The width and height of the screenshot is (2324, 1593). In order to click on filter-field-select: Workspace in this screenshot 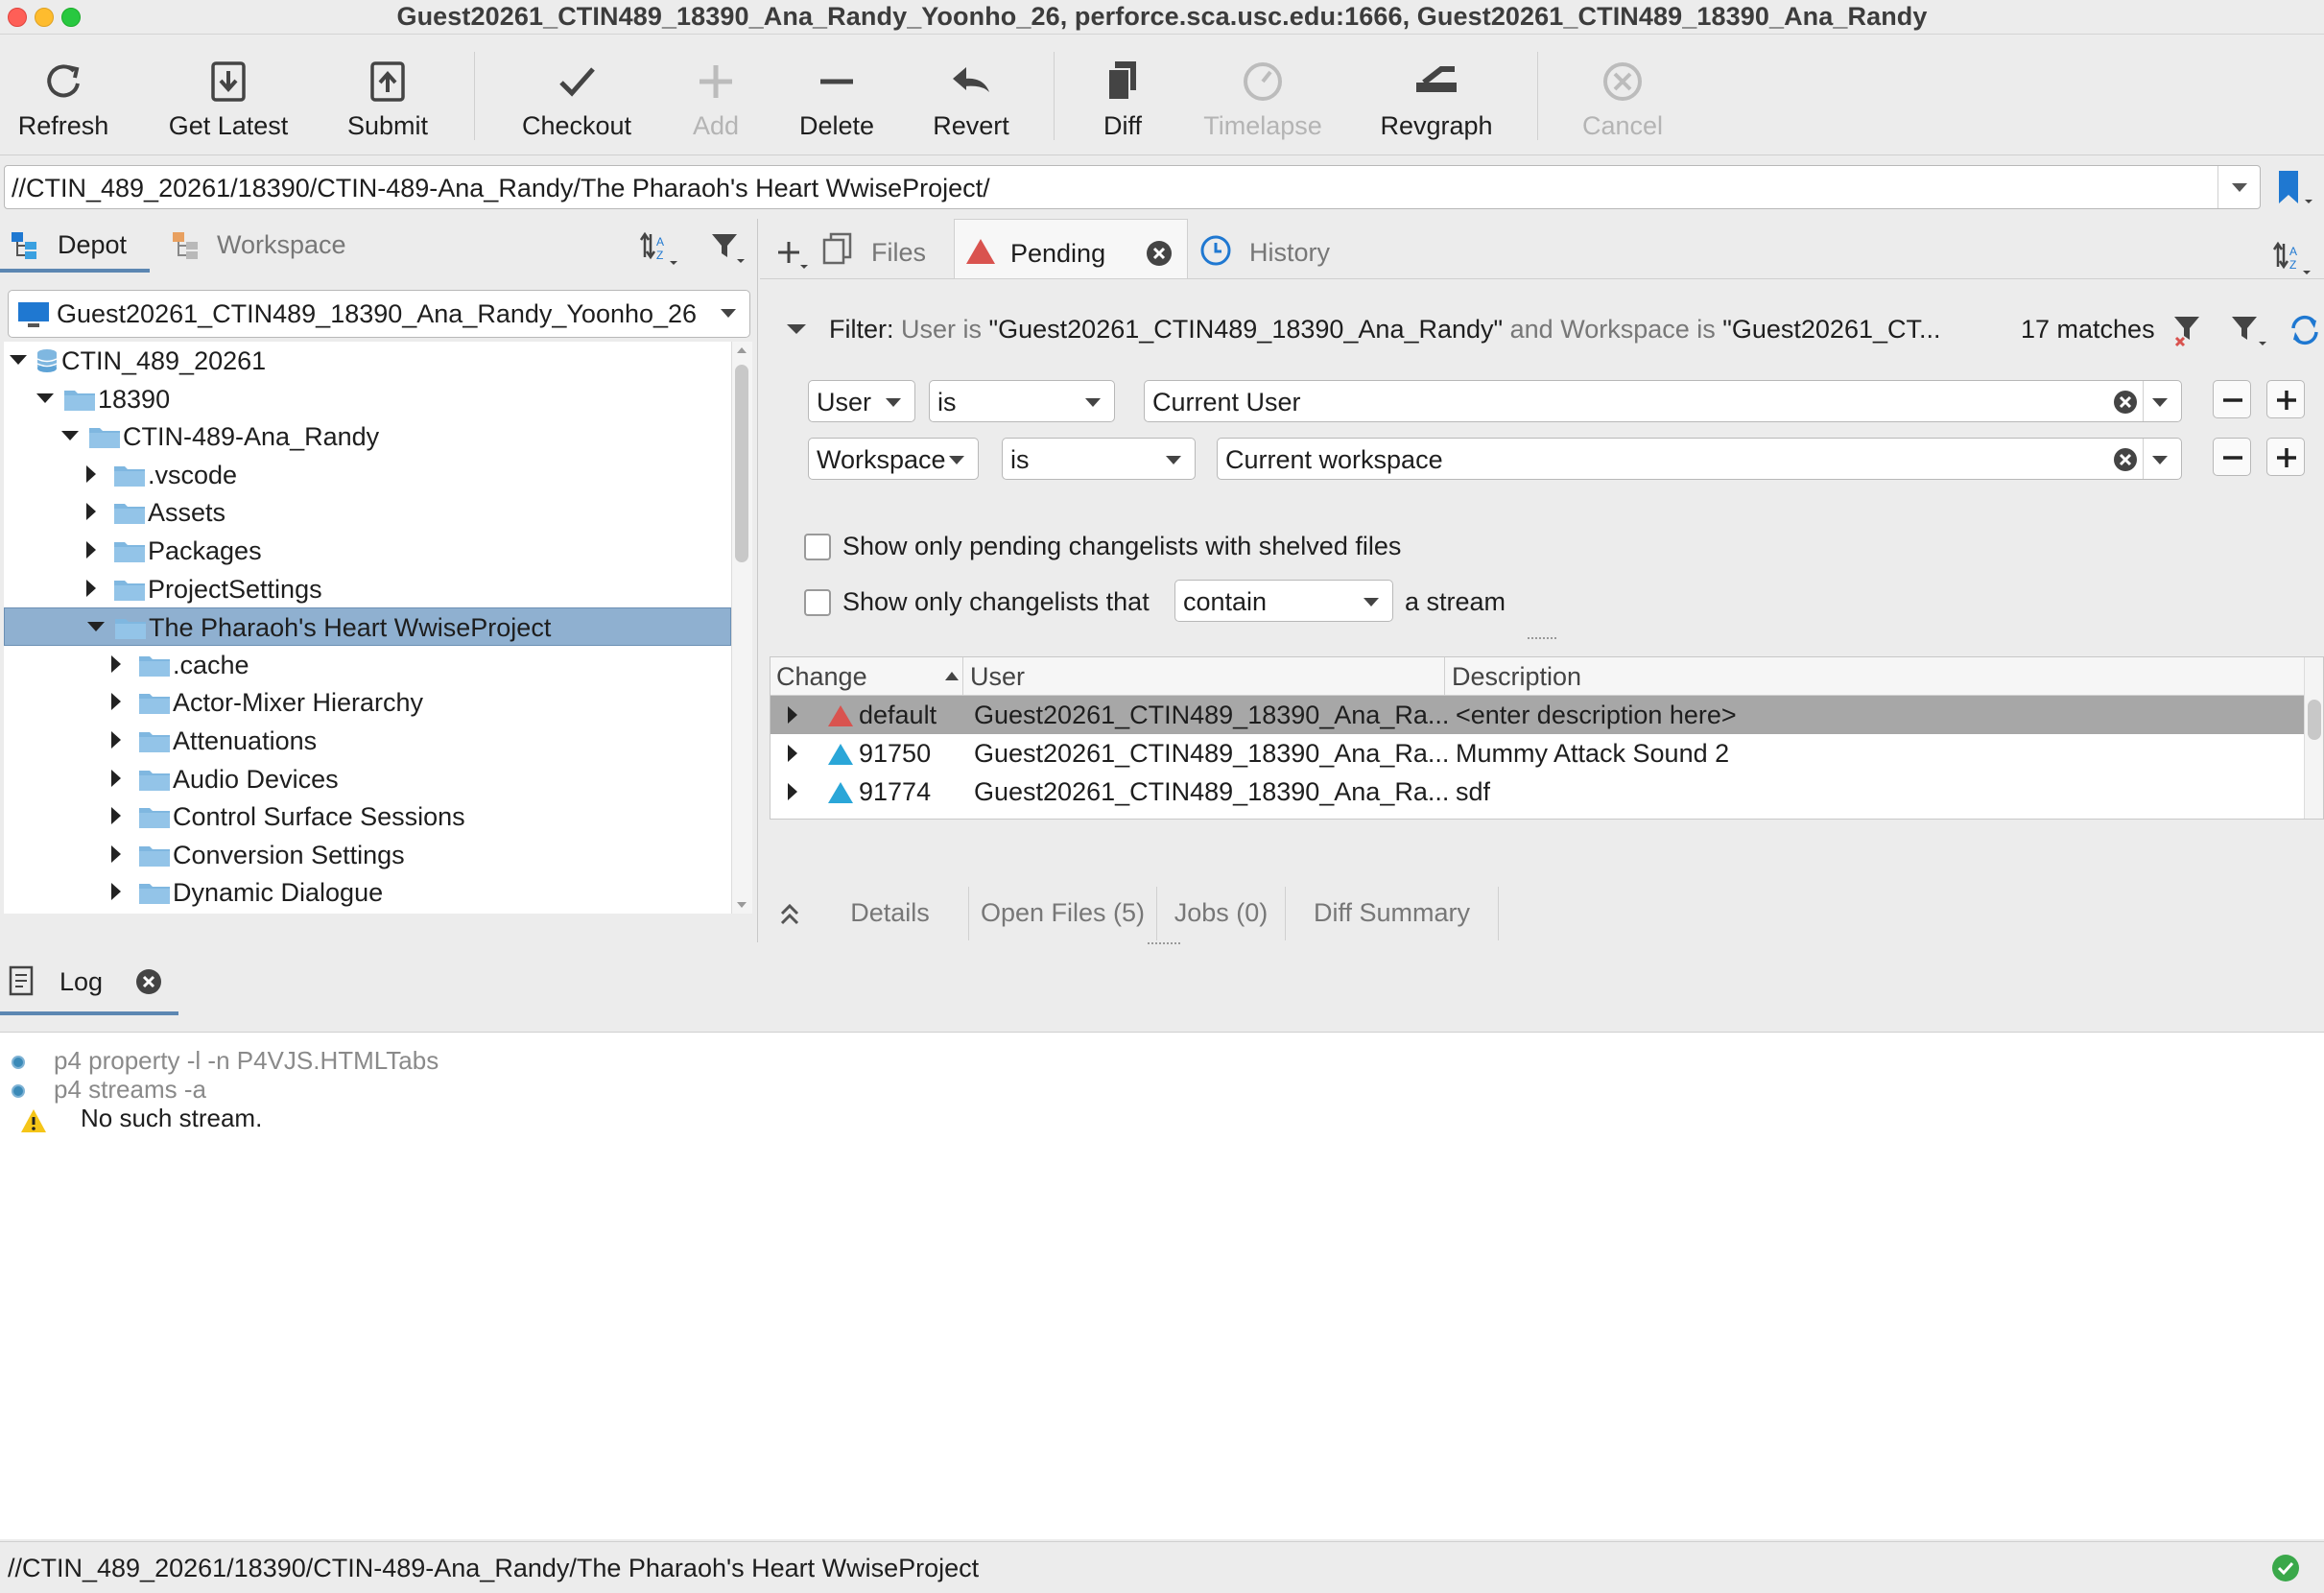, I will do `click(893, 459)`.